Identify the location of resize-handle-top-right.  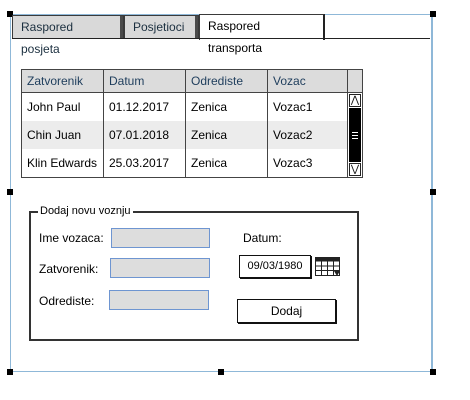
(433, 14).